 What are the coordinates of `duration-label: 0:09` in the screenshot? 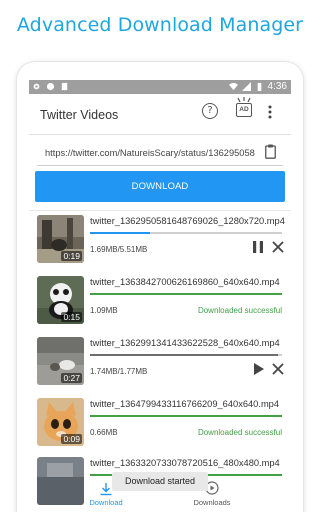 It's located at (71, 439).